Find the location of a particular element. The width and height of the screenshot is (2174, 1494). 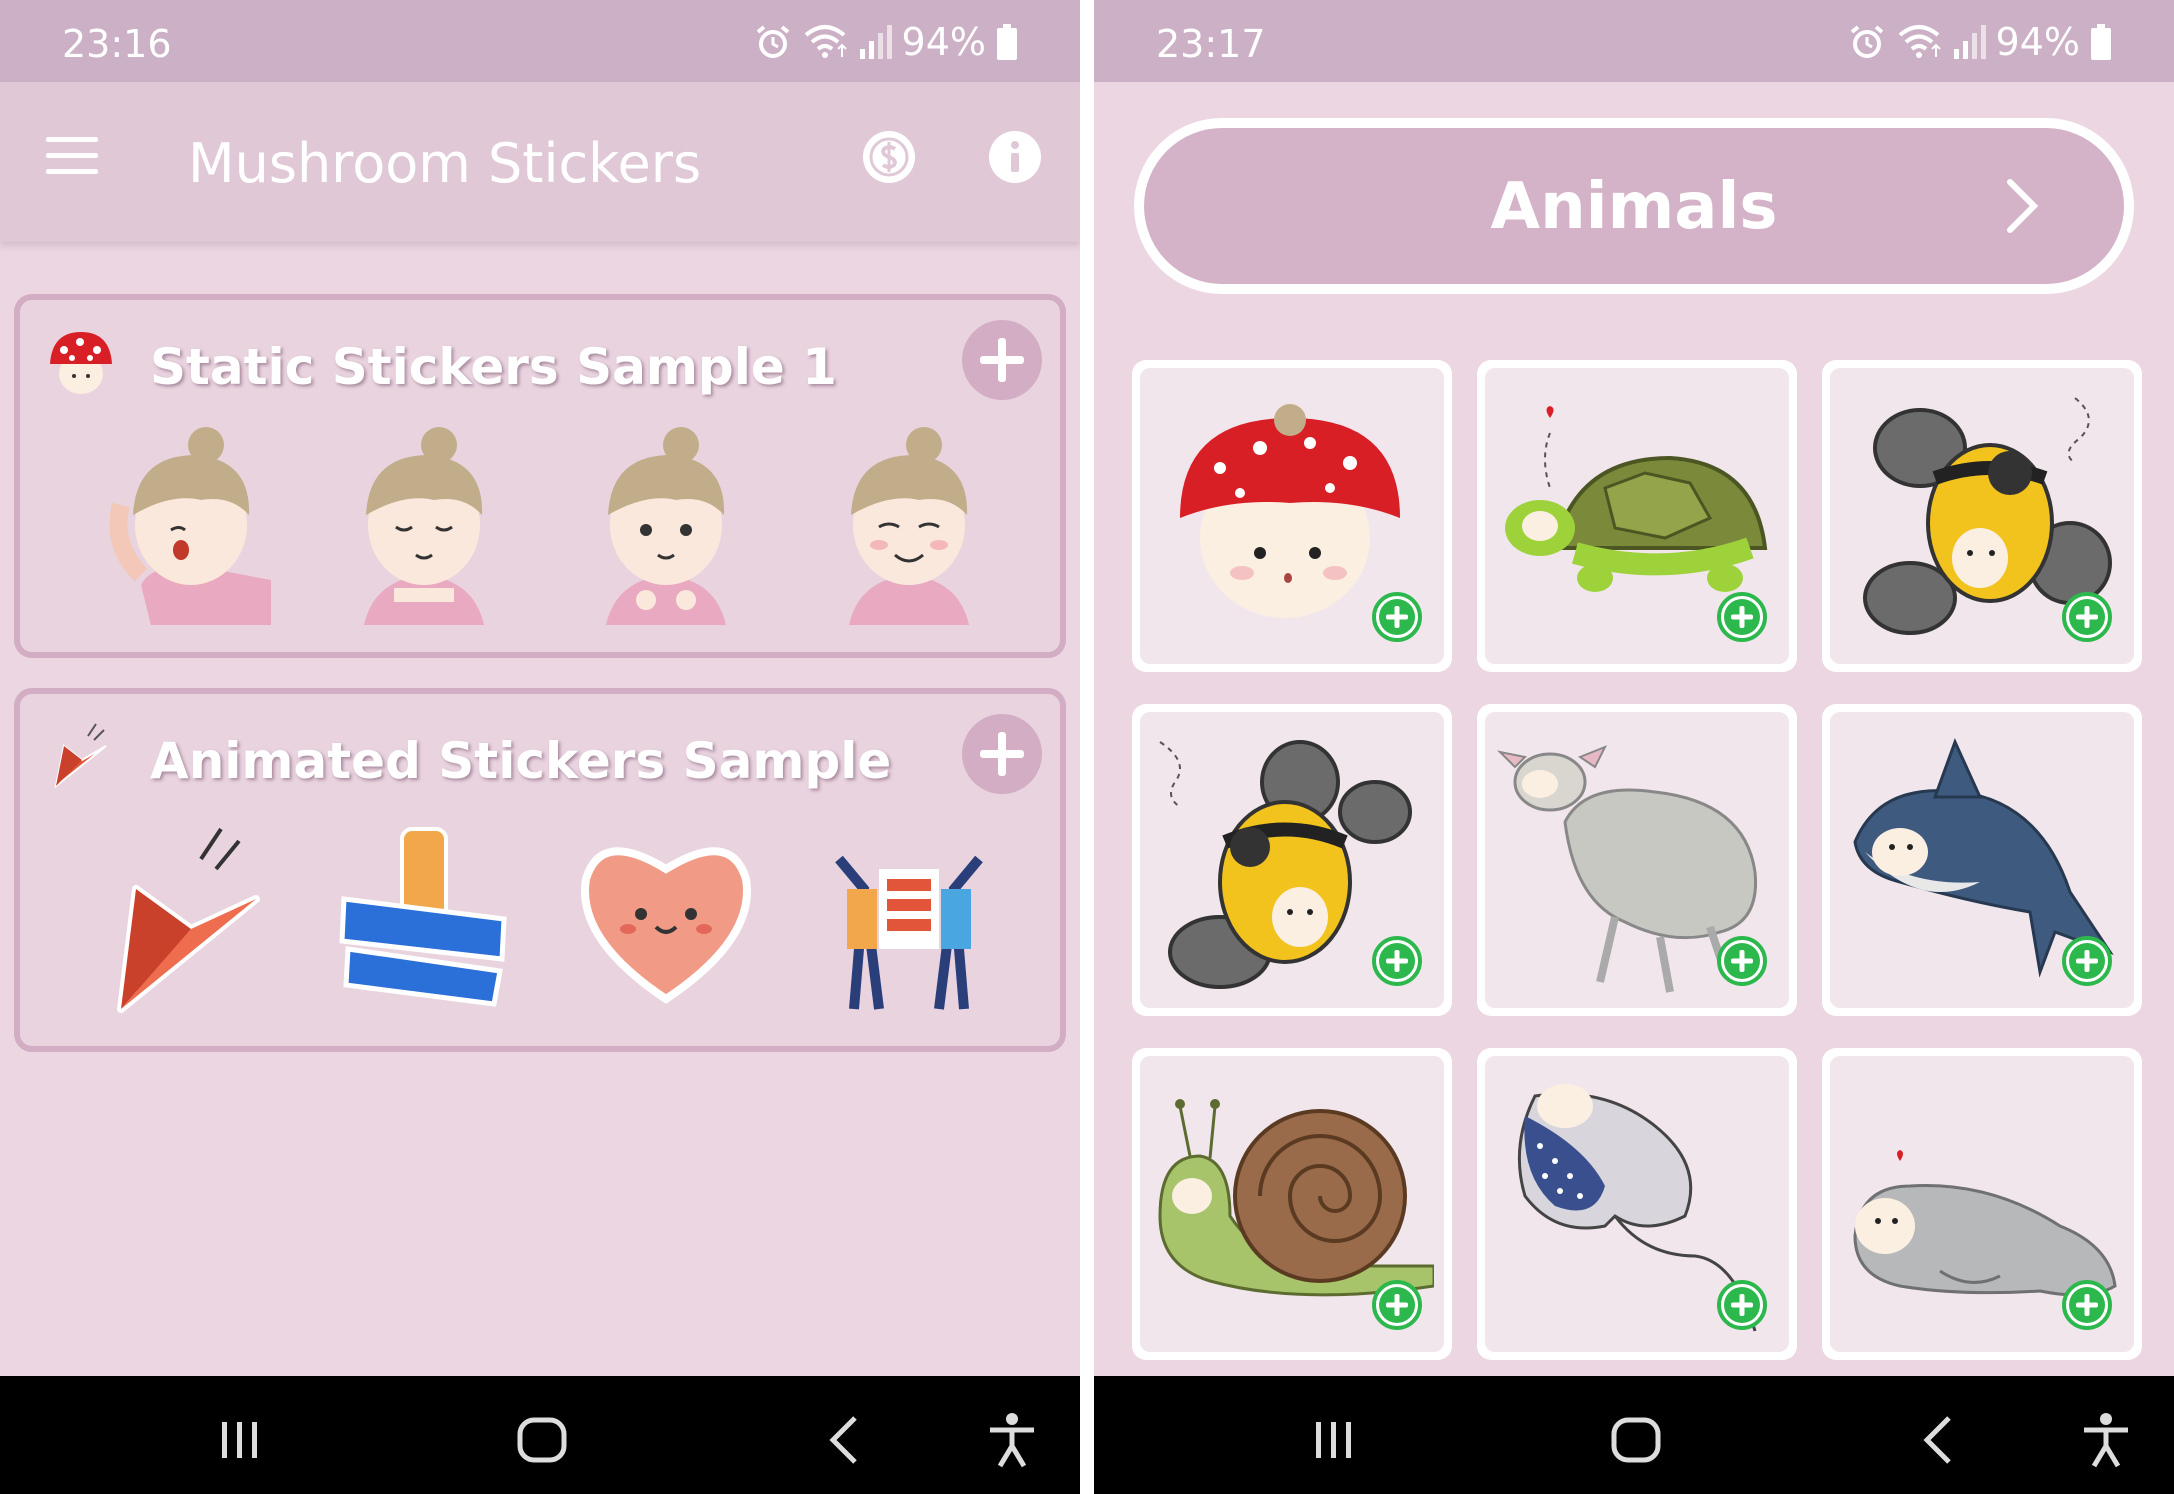

sticker-pack-card-animated: Animated Stickers Sample is located at coordinates (540, 870).